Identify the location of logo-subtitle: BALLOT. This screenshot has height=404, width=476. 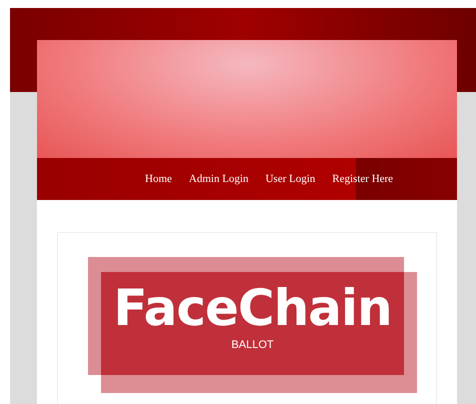
(252, 345).